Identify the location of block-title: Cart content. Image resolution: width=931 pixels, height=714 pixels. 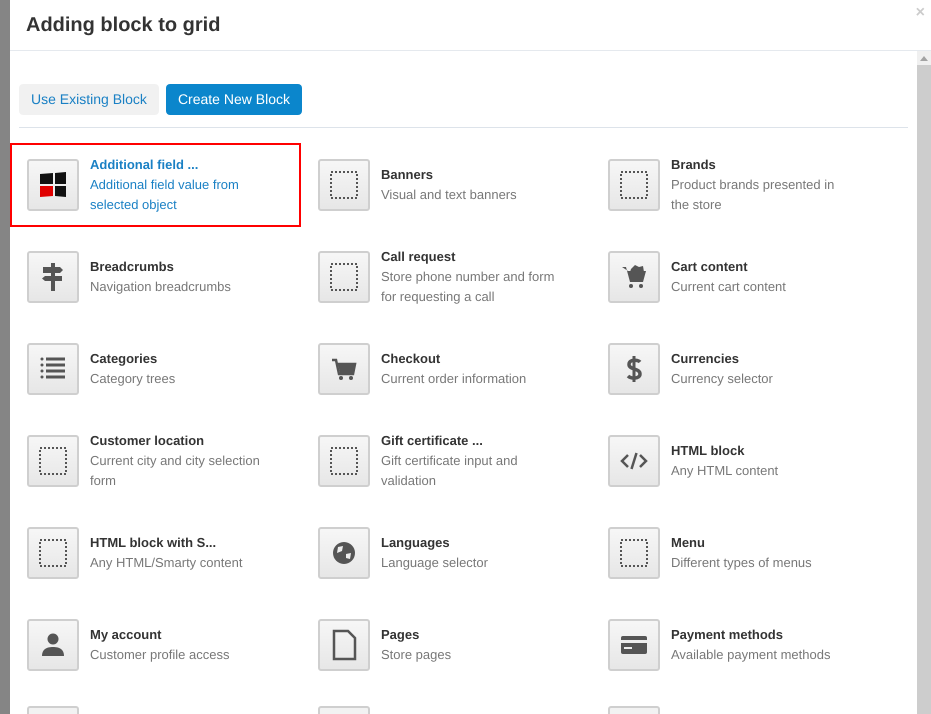
(710, 267).